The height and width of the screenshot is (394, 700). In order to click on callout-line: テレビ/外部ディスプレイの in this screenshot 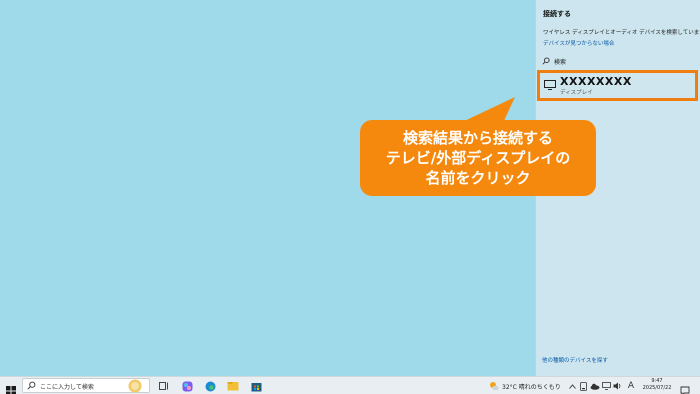, I will do `click(478, 158)`.